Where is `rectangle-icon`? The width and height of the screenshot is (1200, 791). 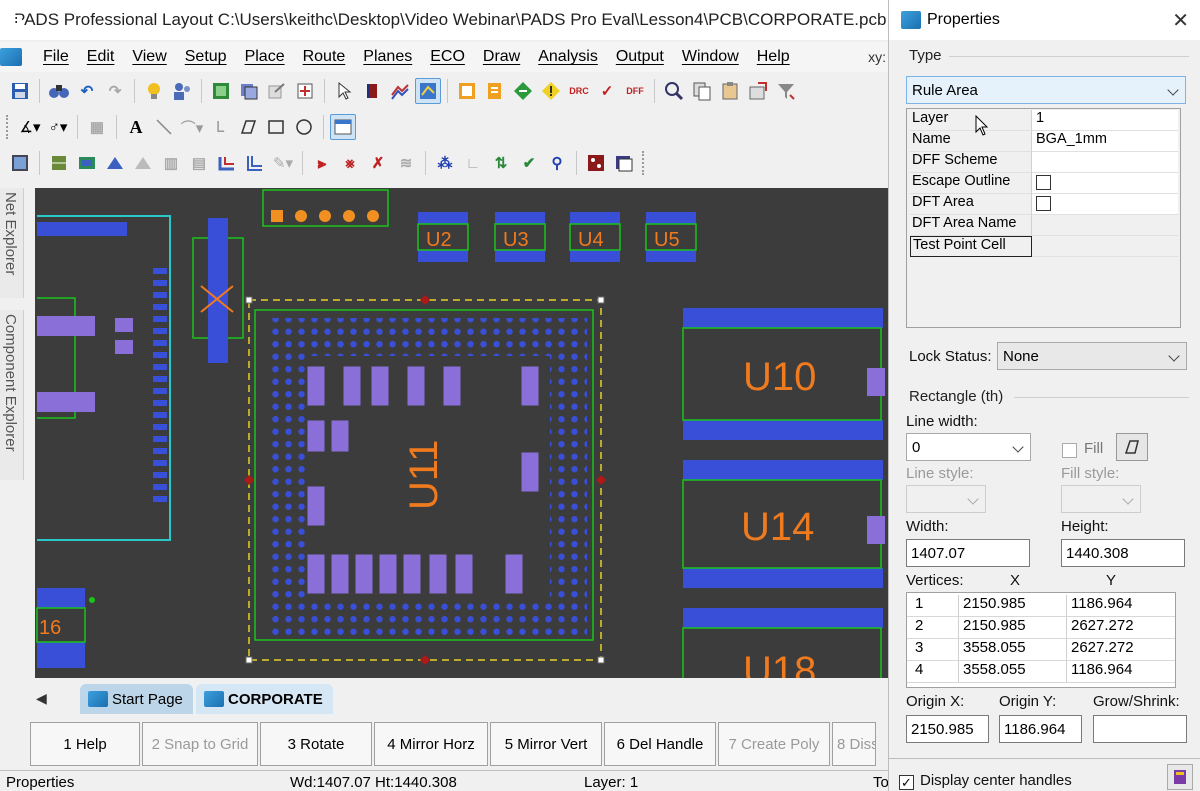 rectangle-icon is located at coordinates (276, 127).